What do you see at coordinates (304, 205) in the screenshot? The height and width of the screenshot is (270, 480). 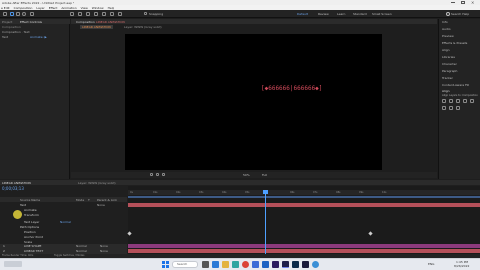 I see `layer-duration-bar-text` at bounding box center [304, 205].